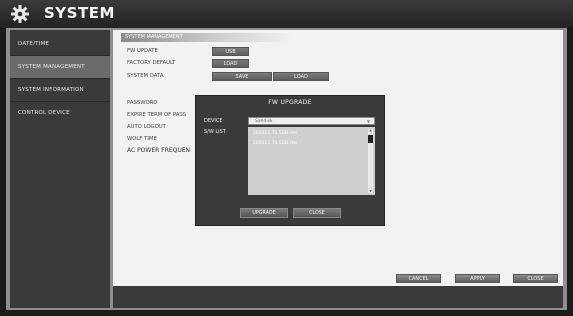 The width and height of the screenshot is (573, 316). Describe the element at coordinates (146, 127) in the screenshot. I see `auto-logout-label: AUTO LOGOUT` at that location.